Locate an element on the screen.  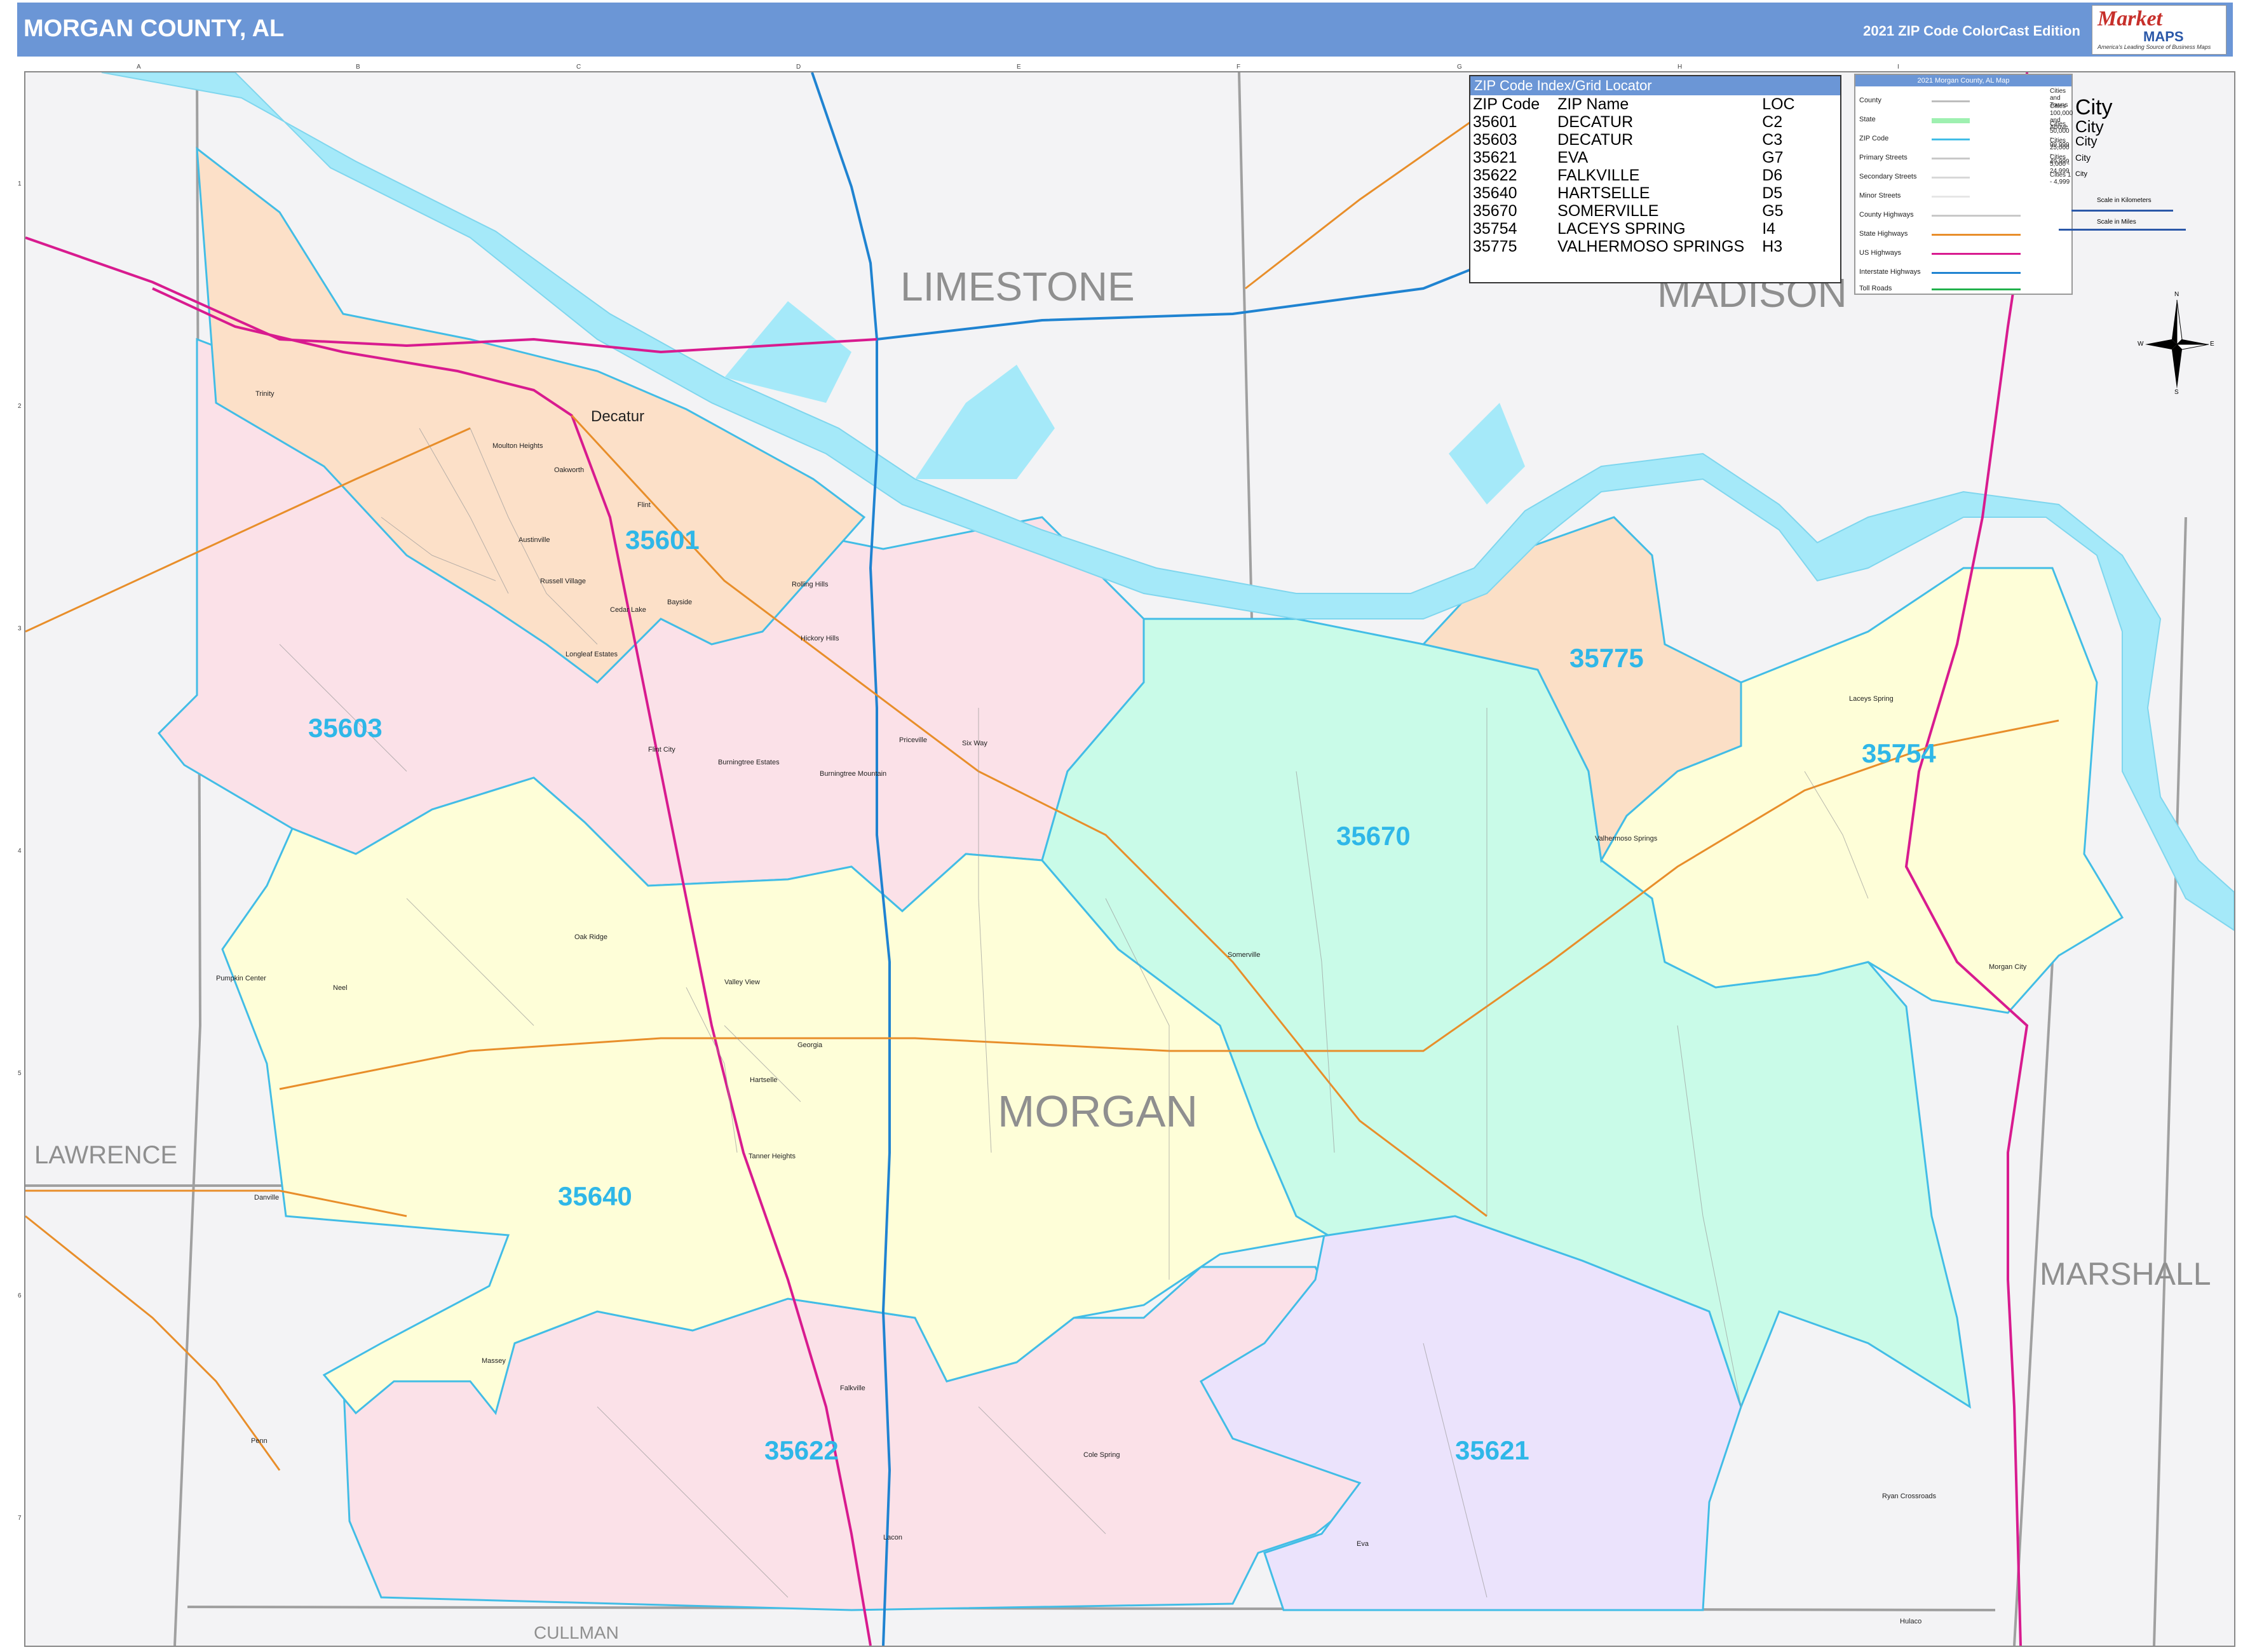
legend-swatch-state-hwy is located at coordinates (1976, 235).